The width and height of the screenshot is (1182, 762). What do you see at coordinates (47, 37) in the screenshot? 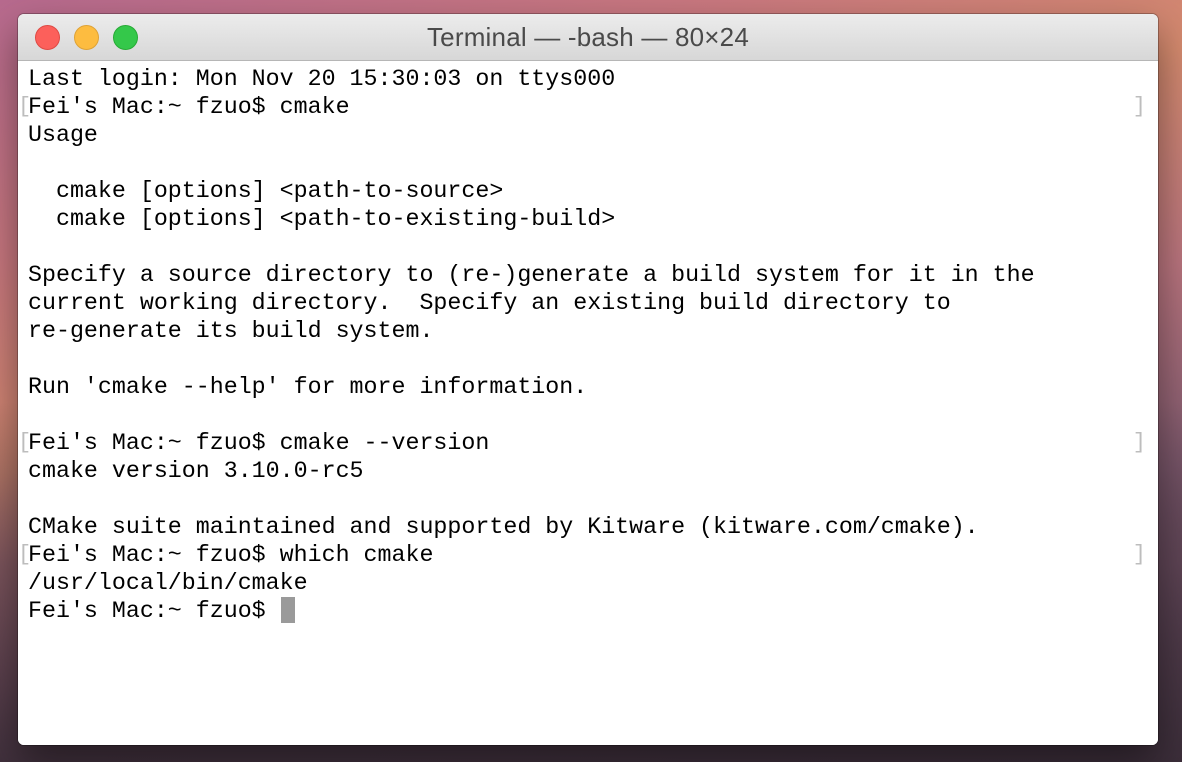
I see `close-button` at bounding box center [47, 37].